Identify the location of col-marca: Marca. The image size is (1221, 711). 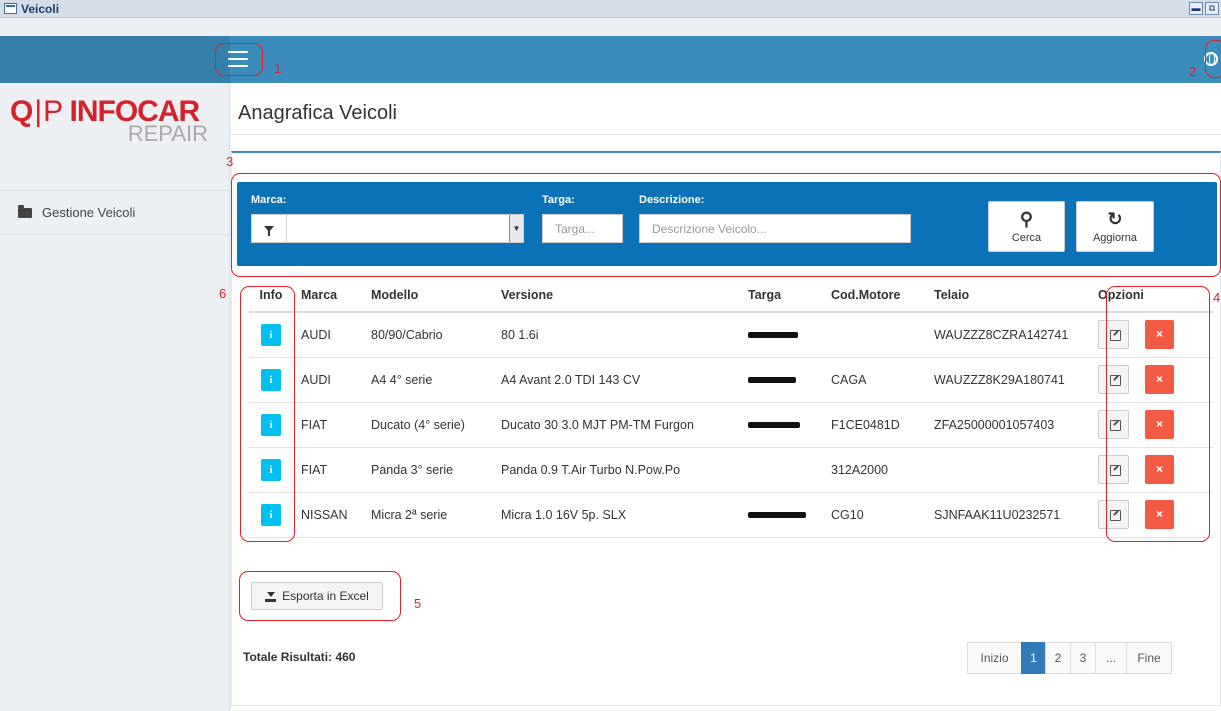
(328, 296).